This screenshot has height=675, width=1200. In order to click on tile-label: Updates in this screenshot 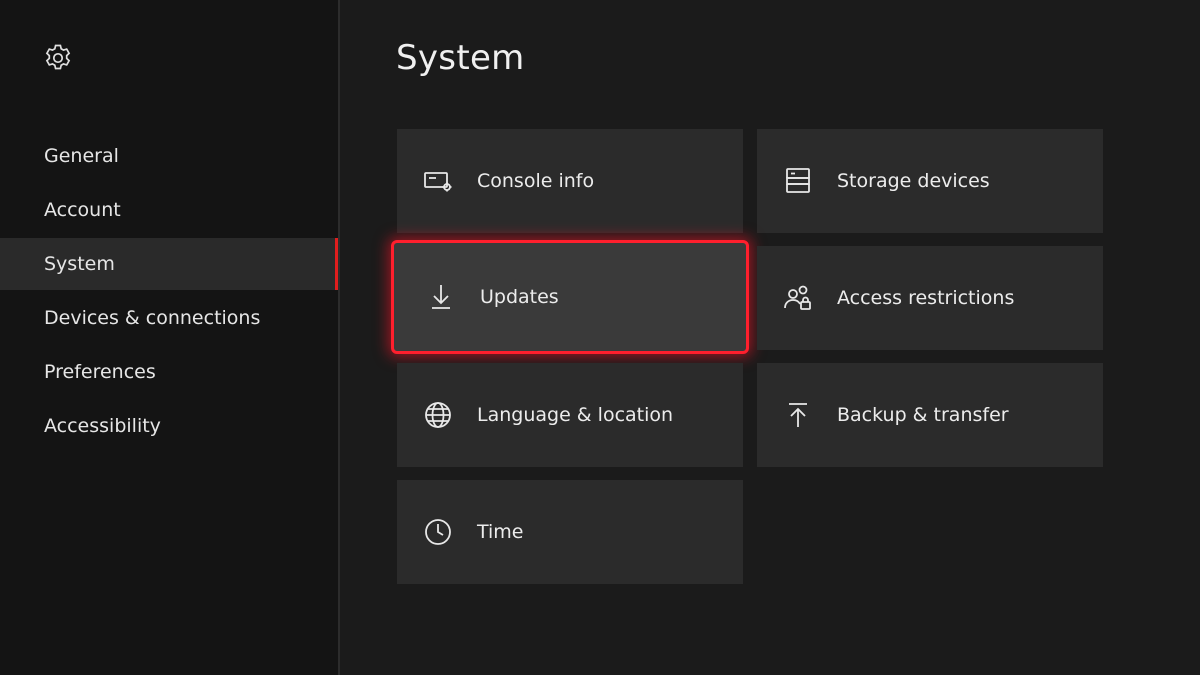, I will do `click(519, 297)`.